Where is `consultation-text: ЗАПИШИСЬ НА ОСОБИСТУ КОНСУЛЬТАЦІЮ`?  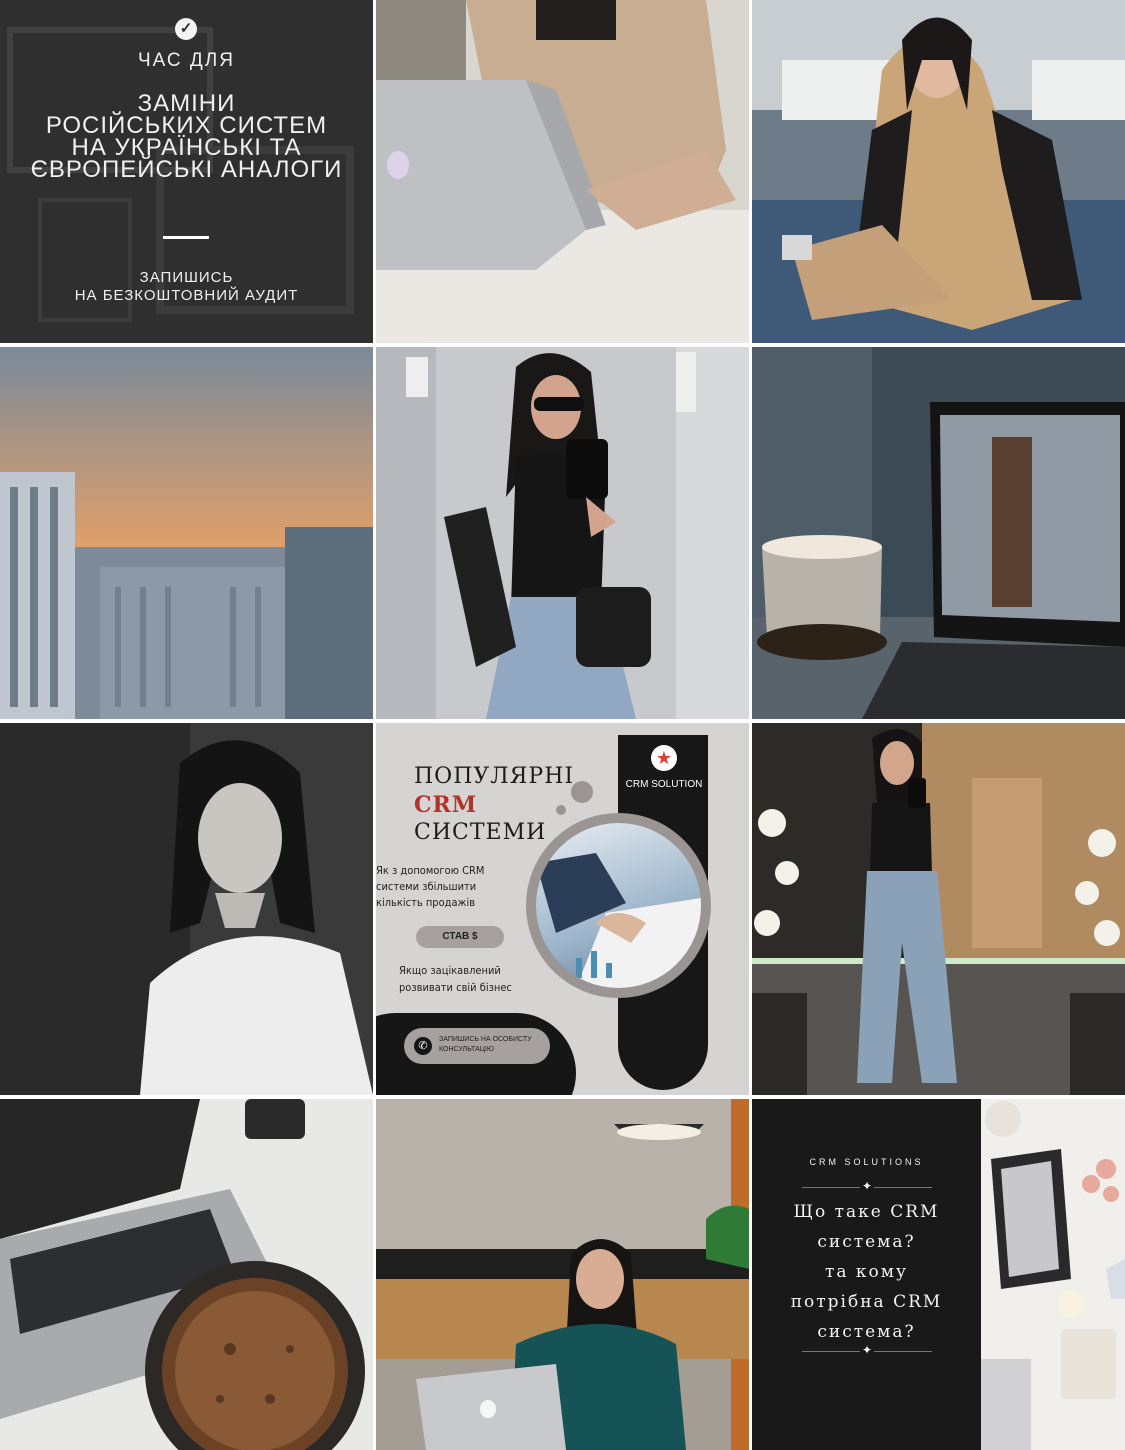
consultation-text: ЗАПИШИСЬ НА ОСОБИСТУ КОНСУЛЬТАЦІЮ is located at coordinates (485, 1044).